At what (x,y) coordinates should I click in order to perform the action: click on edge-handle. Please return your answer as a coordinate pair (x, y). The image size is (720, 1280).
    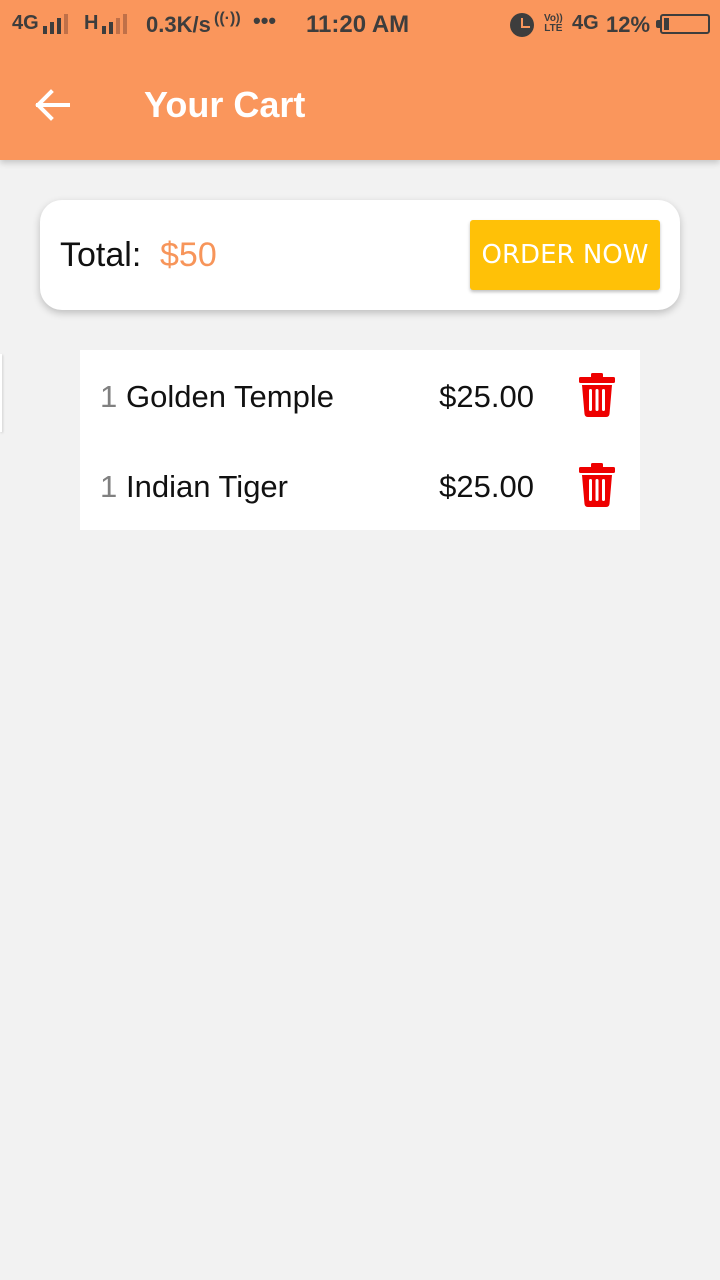
    Looking at the image, I should click on (1, 393).